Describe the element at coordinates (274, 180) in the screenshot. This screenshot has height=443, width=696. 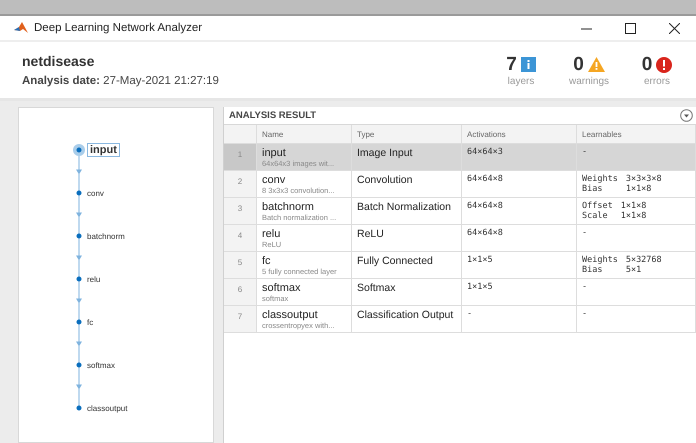
I see `layer-name: conv` at that location.